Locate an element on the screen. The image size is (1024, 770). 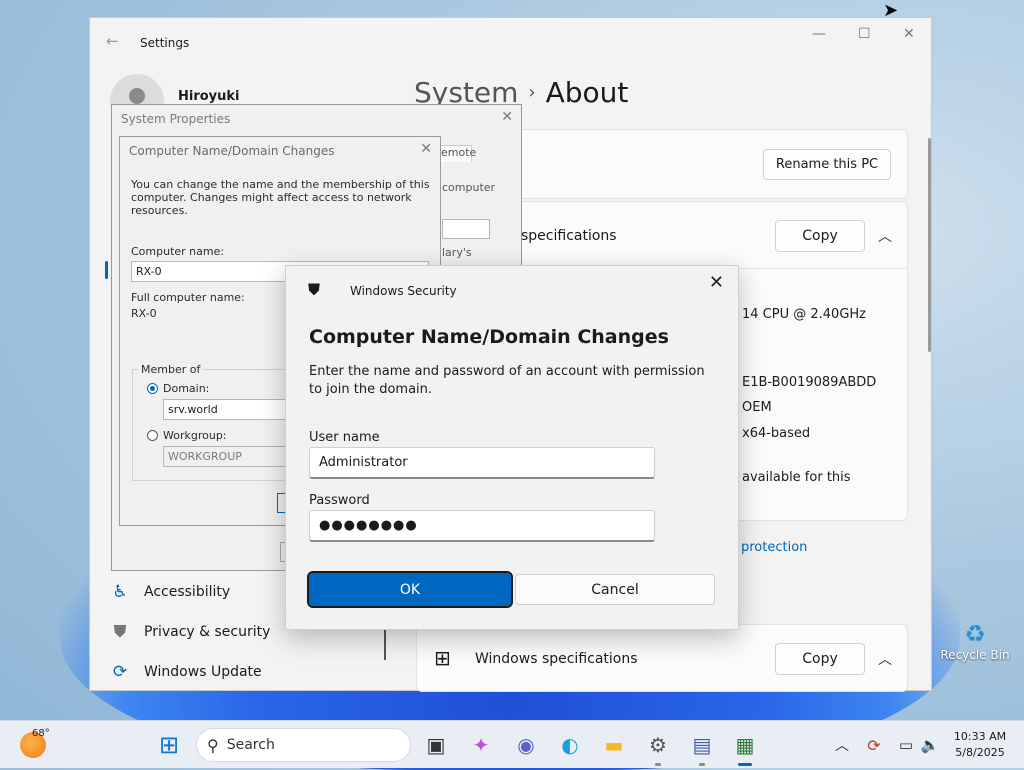
computer-name-label: Computer name: is located at coordinates (178, 251).